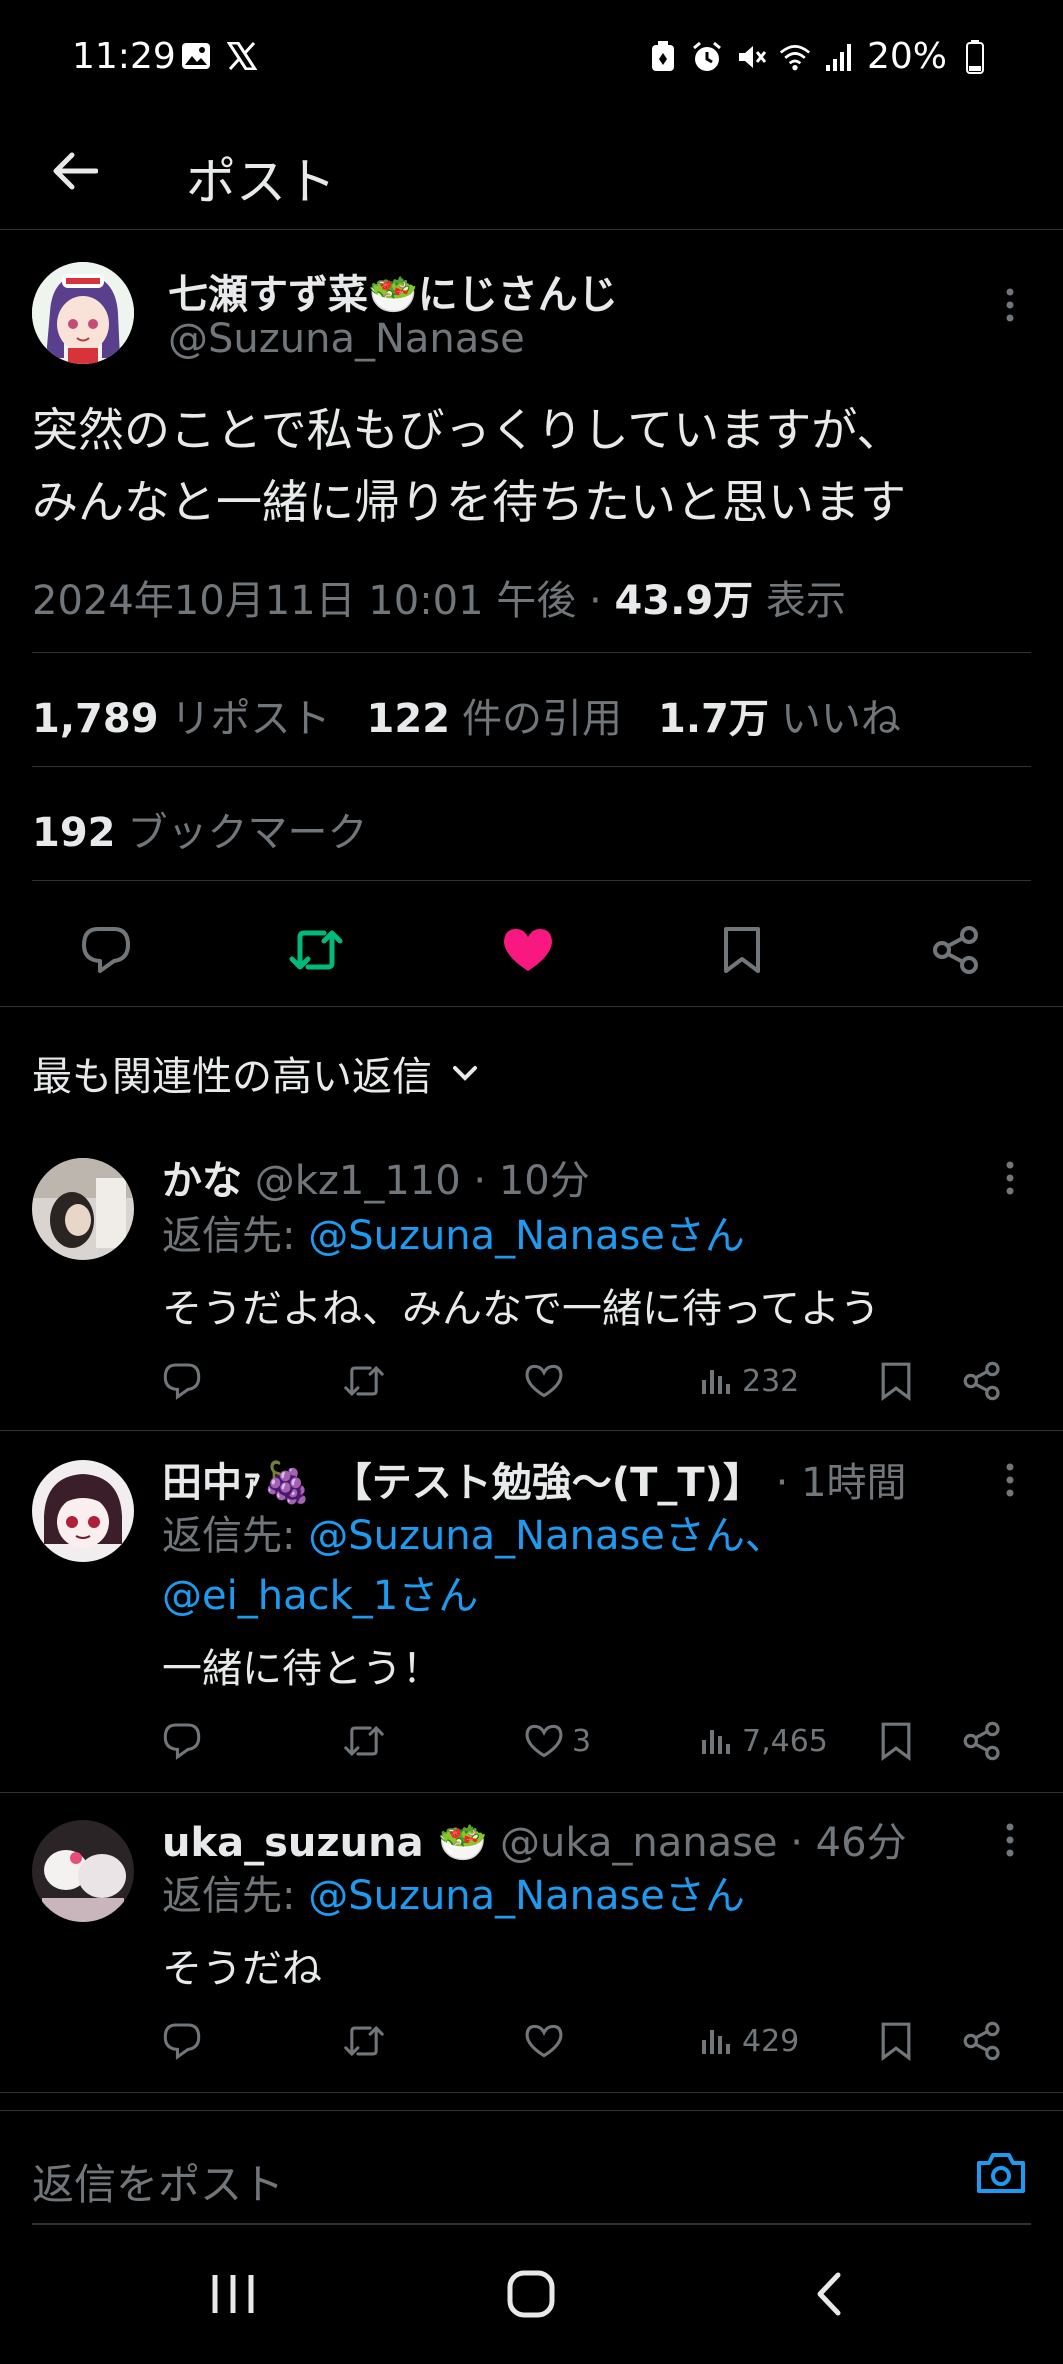 This screenshot has width=1063, height=2364. I want to click on reply-compose-input: 返信をポスト, so click(158, 2181).